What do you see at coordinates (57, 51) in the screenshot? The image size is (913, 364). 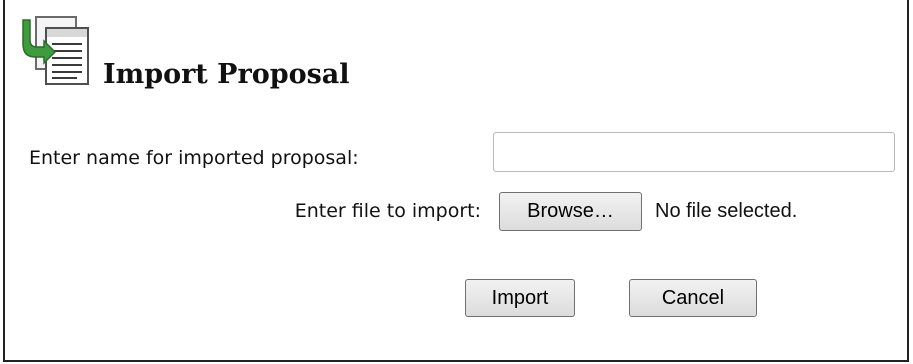 I see `document-import-icon` at bounding box center [57, 51].